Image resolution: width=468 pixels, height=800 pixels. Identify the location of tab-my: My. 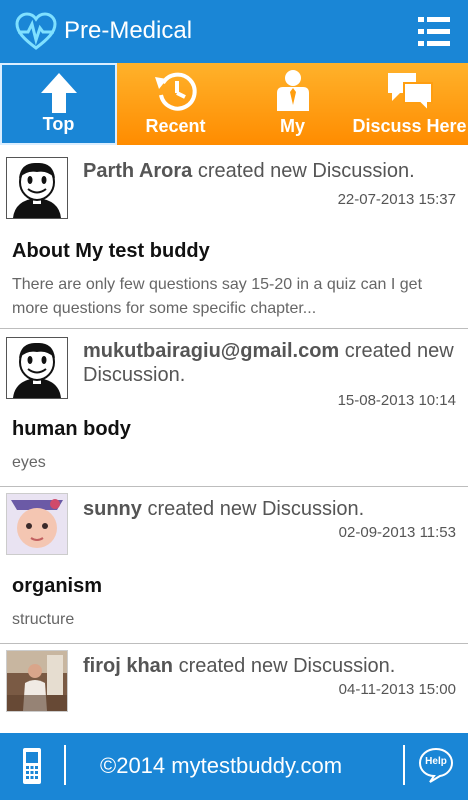
(292, 104).